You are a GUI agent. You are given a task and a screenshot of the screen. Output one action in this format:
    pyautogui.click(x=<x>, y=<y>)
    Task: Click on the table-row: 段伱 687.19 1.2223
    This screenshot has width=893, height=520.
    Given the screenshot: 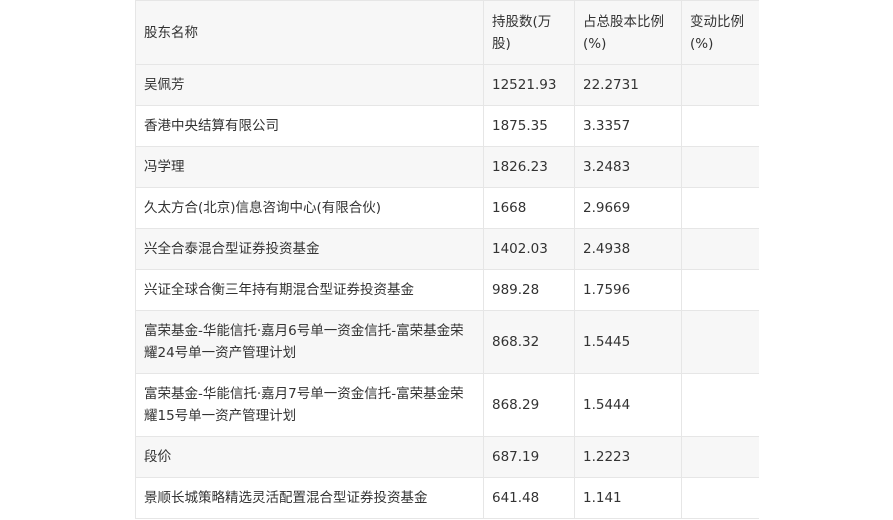 What is the action you would take?
    pyautogui.click(x=447, y=457)
    